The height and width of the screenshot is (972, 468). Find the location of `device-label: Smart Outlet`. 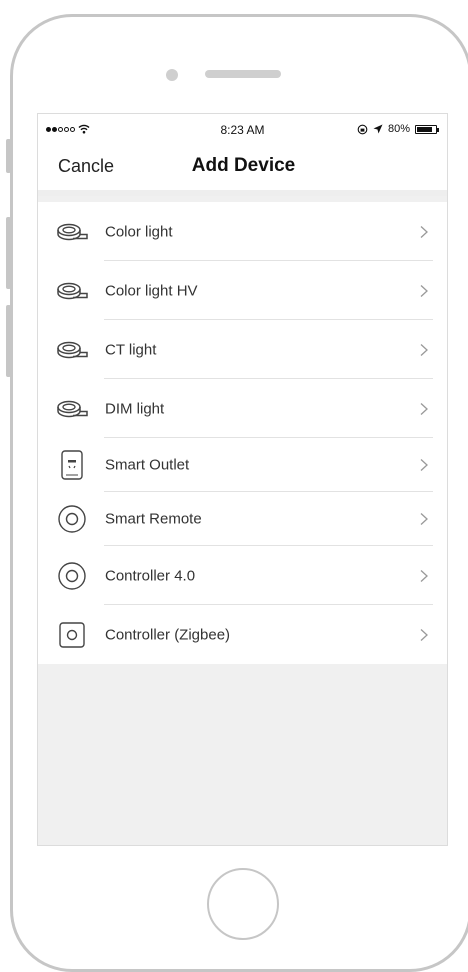

device-label: Smart Outlet is located at coordinates (147, 465).